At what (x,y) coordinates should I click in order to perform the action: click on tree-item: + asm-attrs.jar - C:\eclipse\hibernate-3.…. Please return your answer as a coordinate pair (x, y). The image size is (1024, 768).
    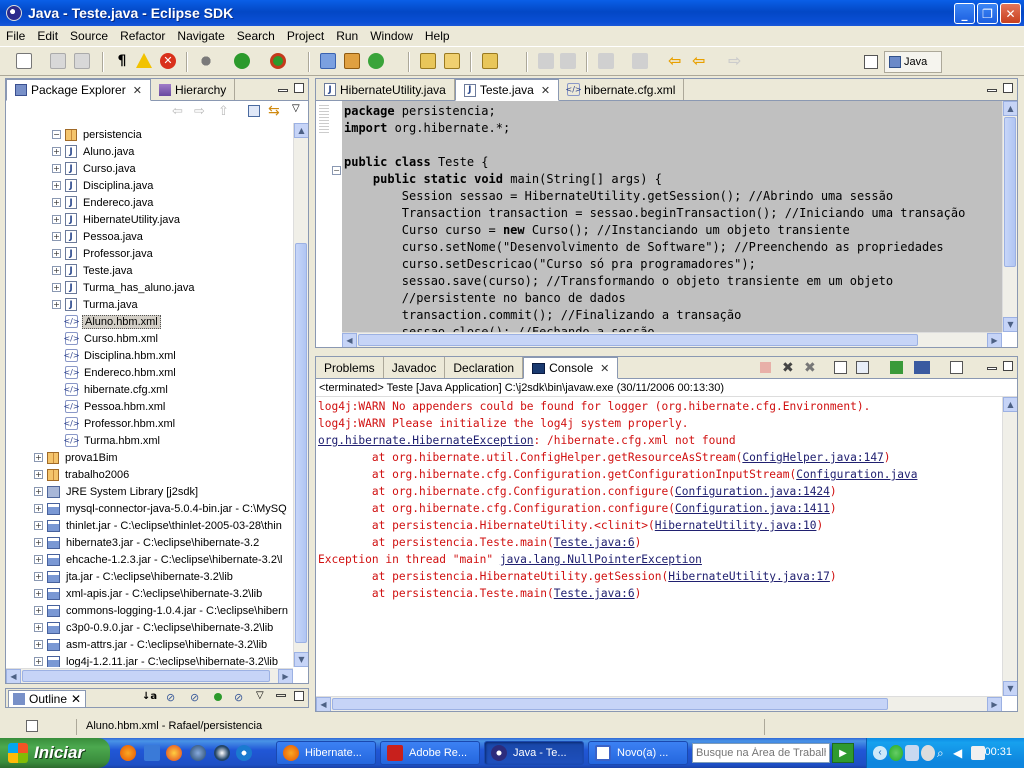
    Looking at the image, I should click on (149, 644).